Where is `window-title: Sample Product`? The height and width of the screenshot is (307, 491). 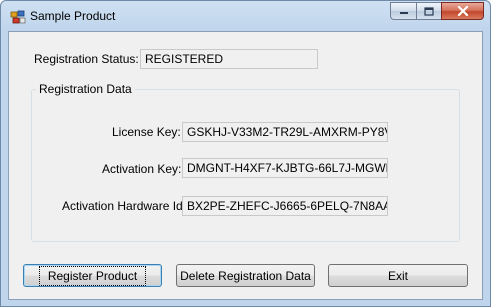 window-title: Sample Product is located at coordinates (73, 16).